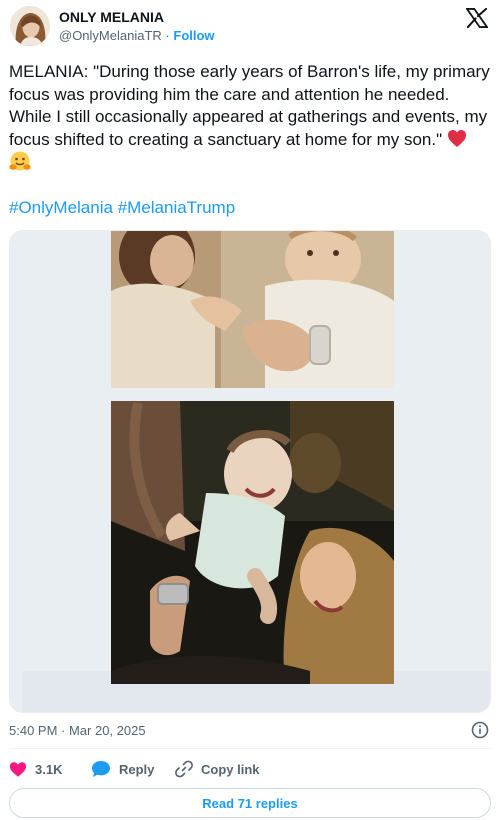  I want to click on reply-bubble-icon, so click(101, 769).